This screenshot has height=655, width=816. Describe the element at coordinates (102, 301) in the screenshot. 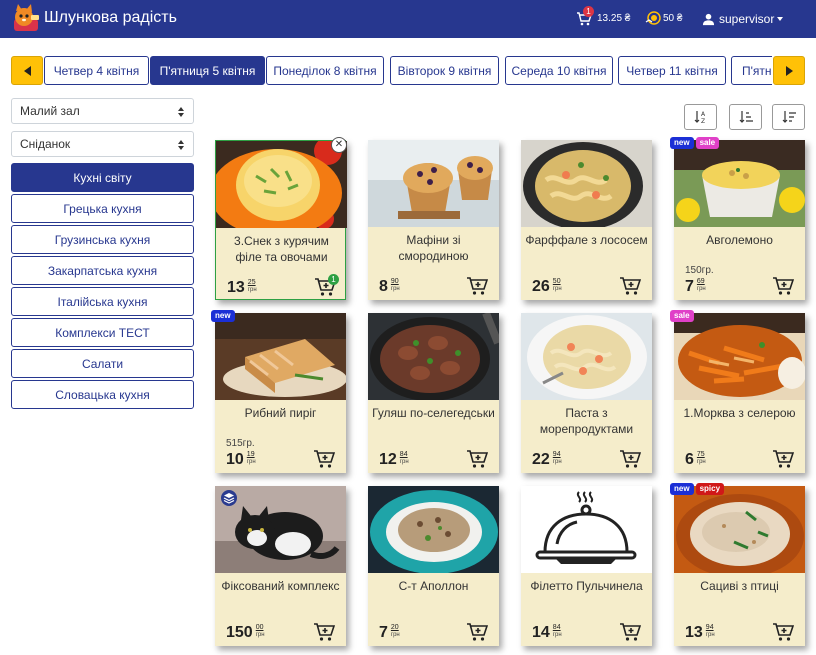

I see `category-button: Італійська кухня` at that location.